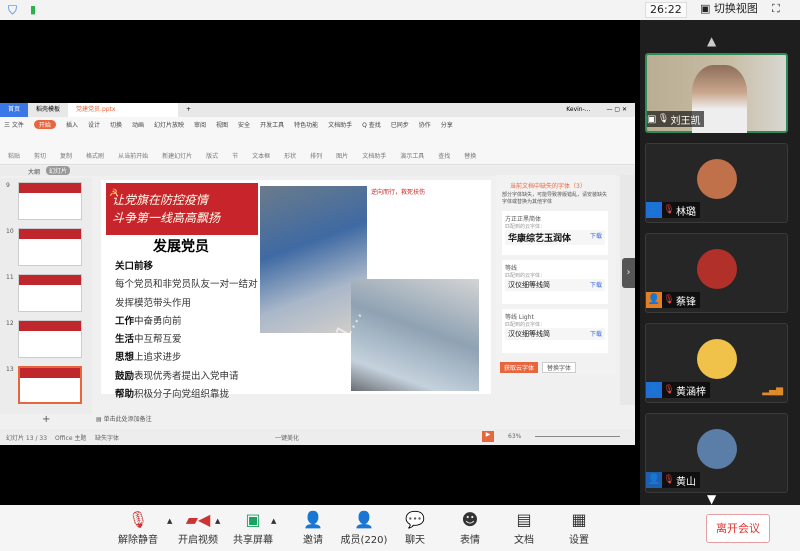 The image size is (800, 551). I want to click on missing-font-name: 等线, so click(511, 268).